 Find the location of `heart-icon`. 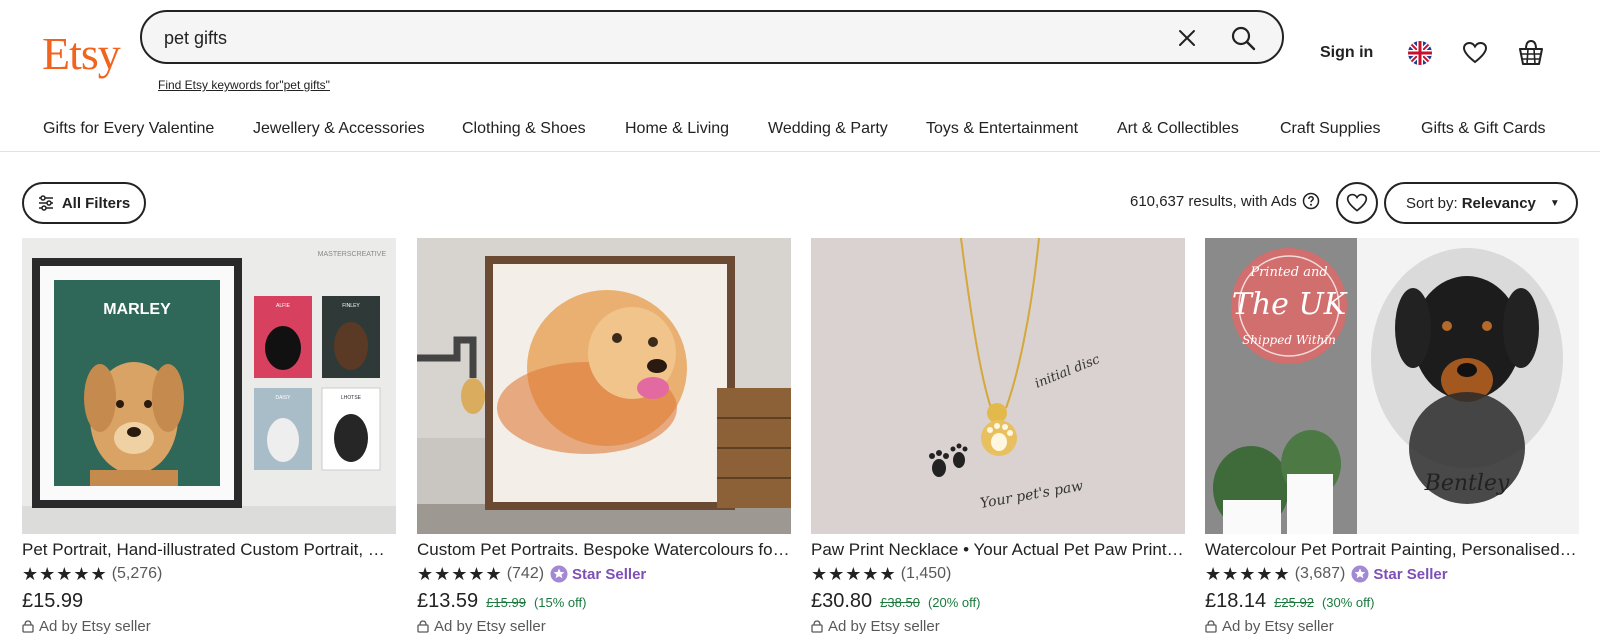

heart-icon is located at coordinates (1357, 202).